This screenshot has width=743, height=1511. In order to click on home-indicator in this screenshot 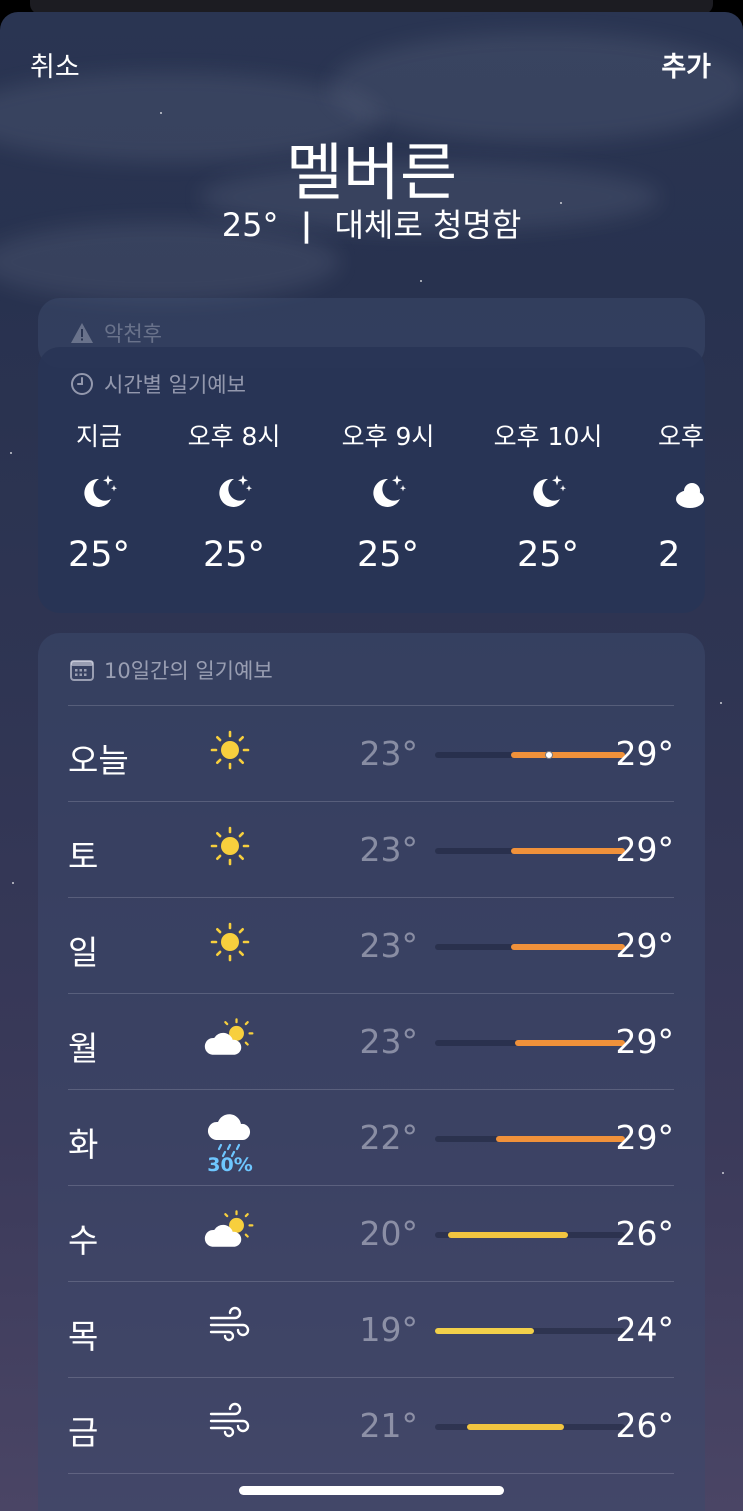, I will do `click(371, 1490)`.